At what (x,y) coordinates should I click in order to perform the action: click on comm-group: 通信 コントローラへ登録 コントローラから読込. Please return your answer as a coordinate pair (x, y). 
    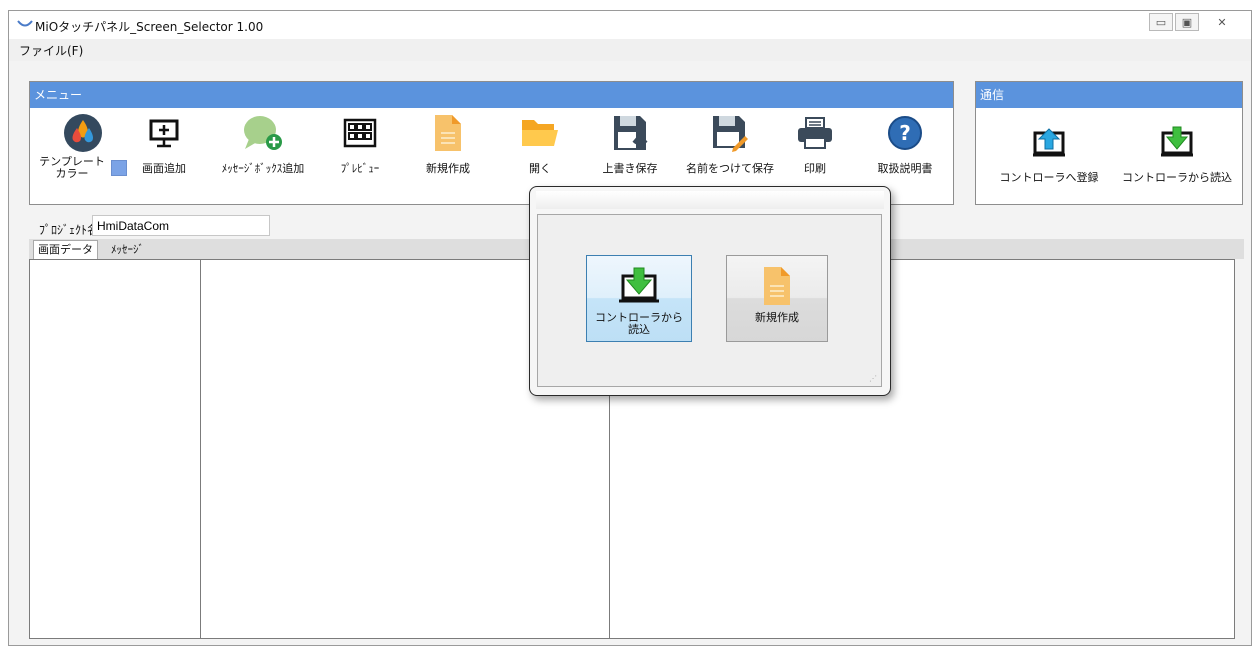
    Looking at the image, I should click on (1109, 143).